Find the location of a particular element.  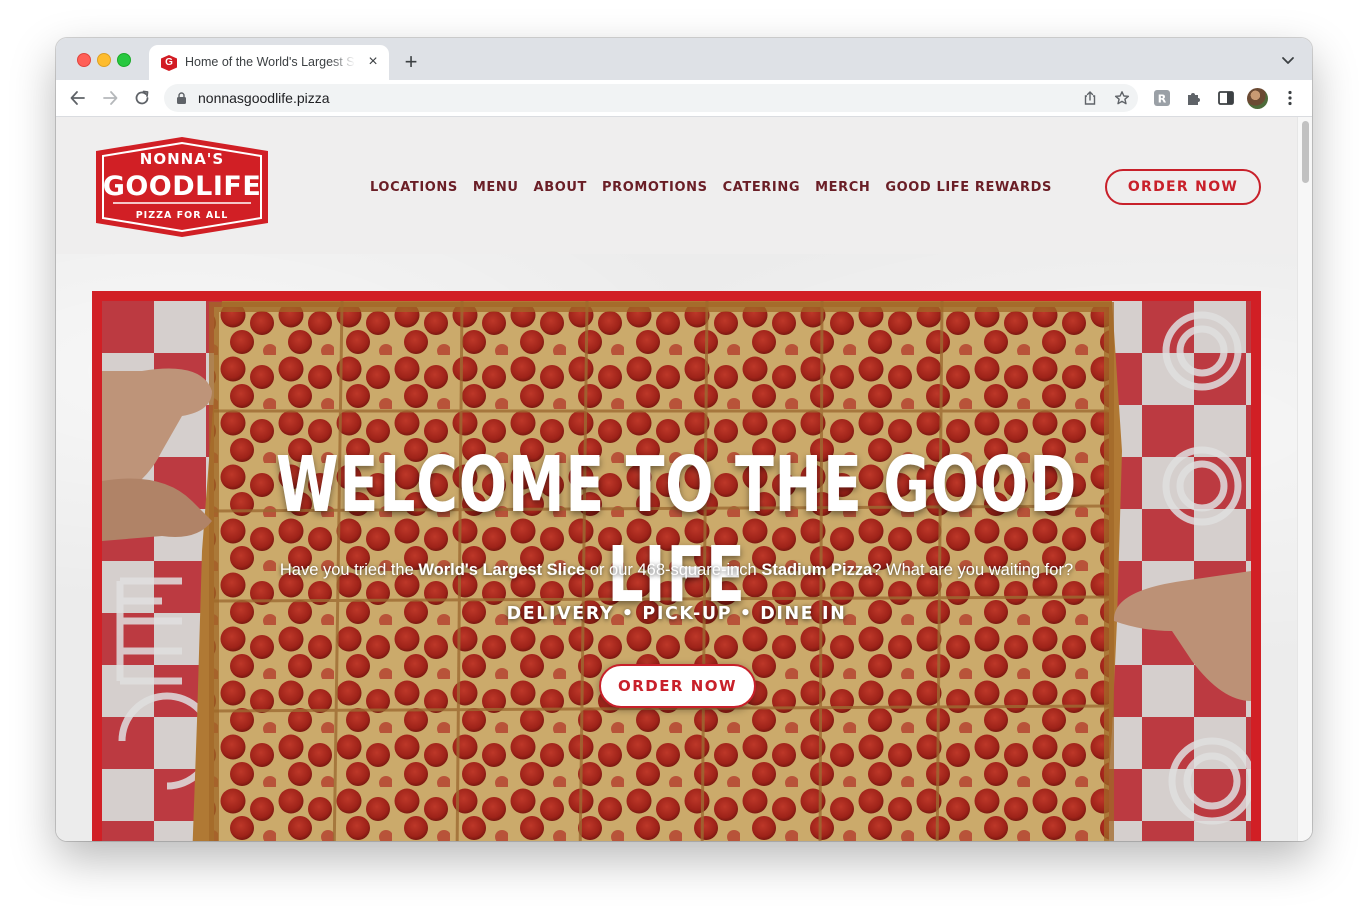

nav-promotions: PROMOTIONS is located at coordinates (655, 187).